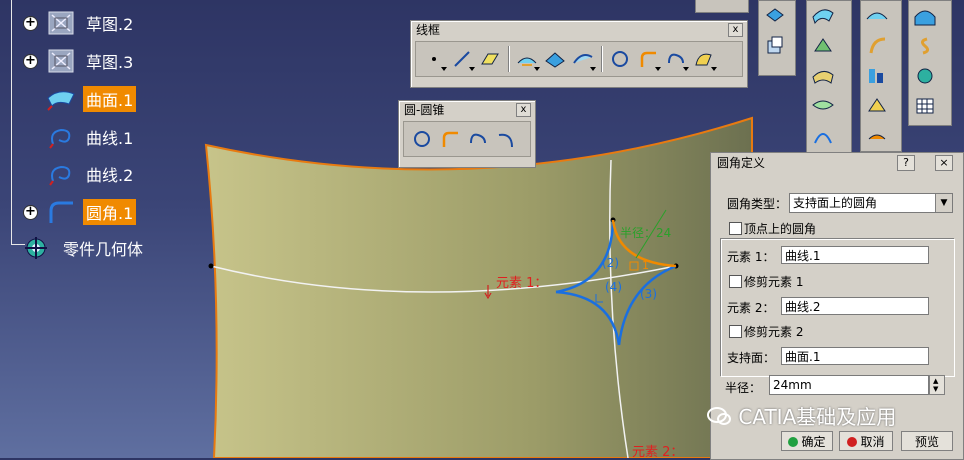 This screenshot has height=460, width=964. Describe the element at coordinates (837, 163) in the screenshot. I see `dialog-title-bar: 圆角定义 ? ×` at that location.